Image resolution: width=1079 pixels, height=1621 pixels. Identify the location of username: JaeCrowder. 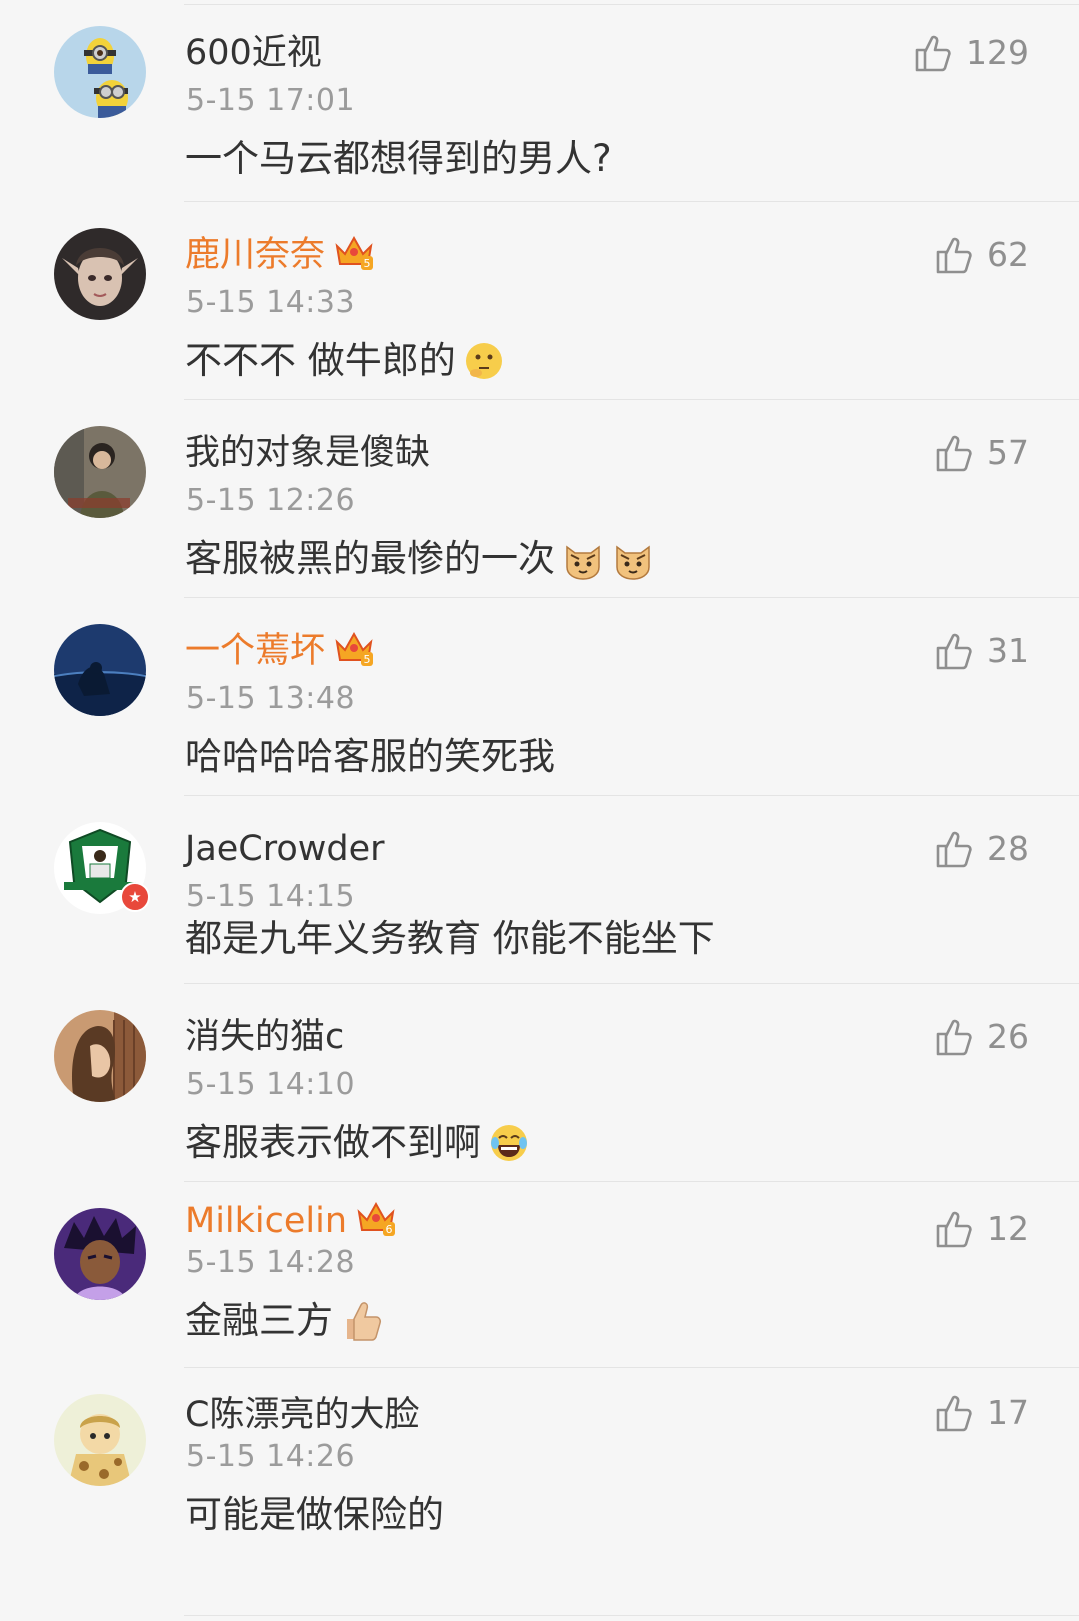
(285, 849).